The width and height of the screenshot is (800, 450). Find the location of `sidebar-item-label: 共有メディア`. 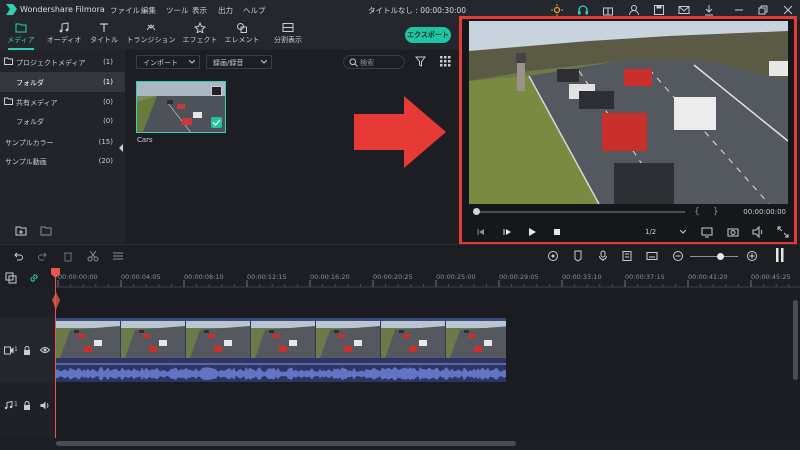

sidebar-item-label: 共有メディア is located at coordinates (37, 103).